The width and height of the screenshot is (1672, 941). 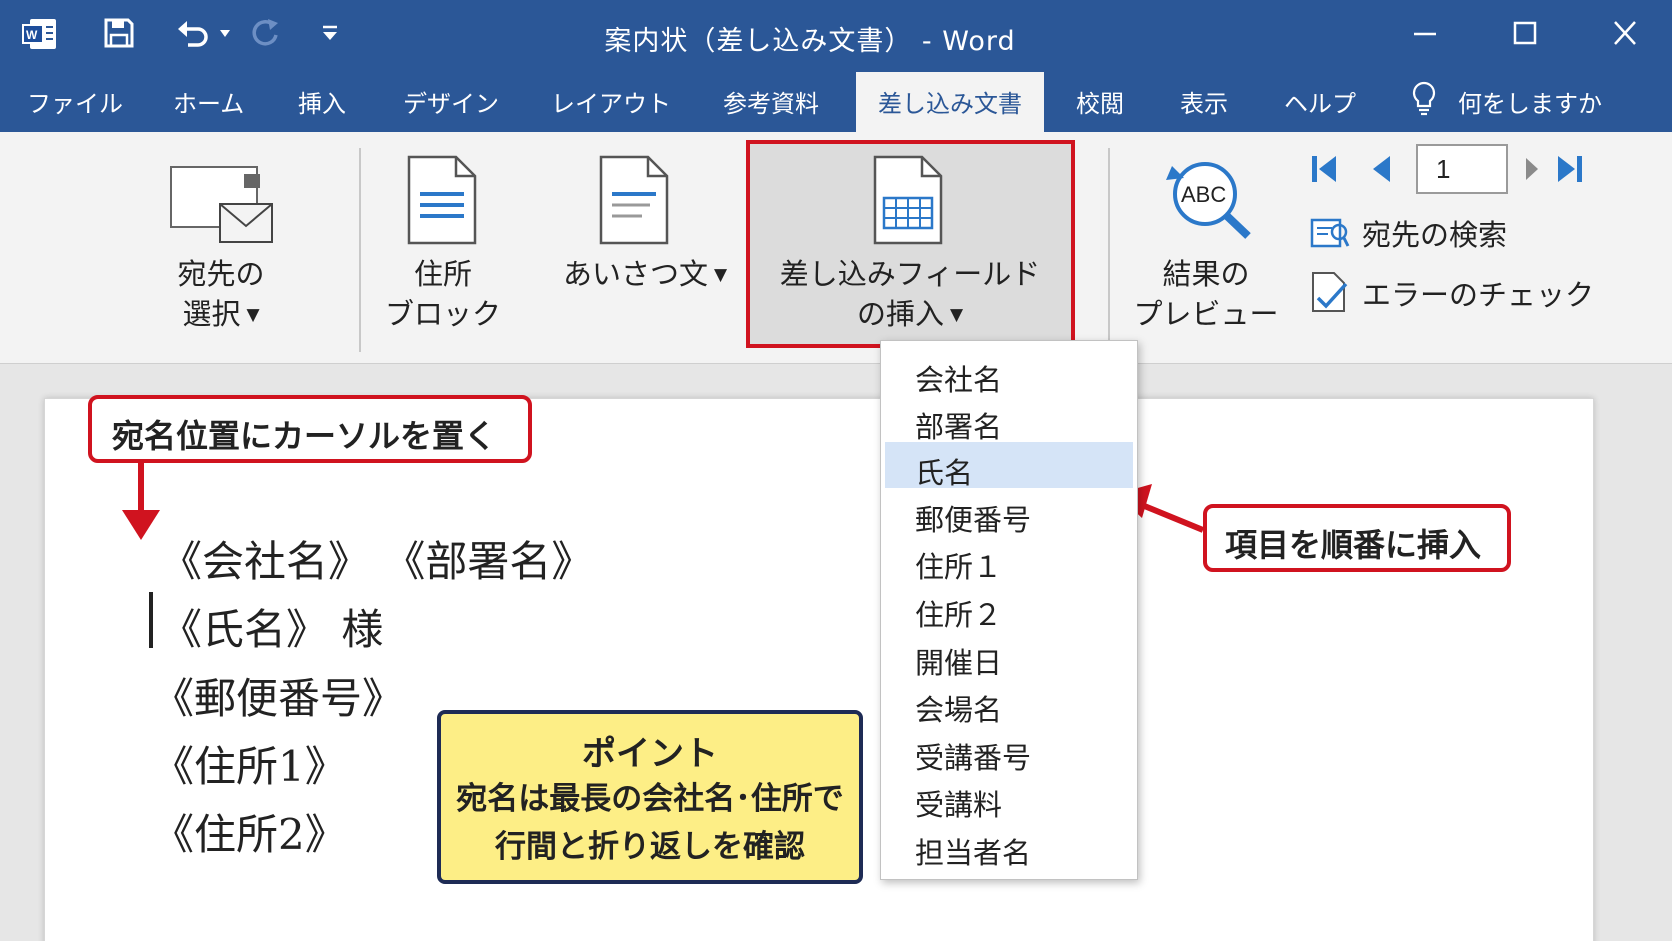 What do you see at coordinates (1009, 751) in the screenshot?
I see `dropdown-item: 受講番号` at bounding box center [1009, 751].